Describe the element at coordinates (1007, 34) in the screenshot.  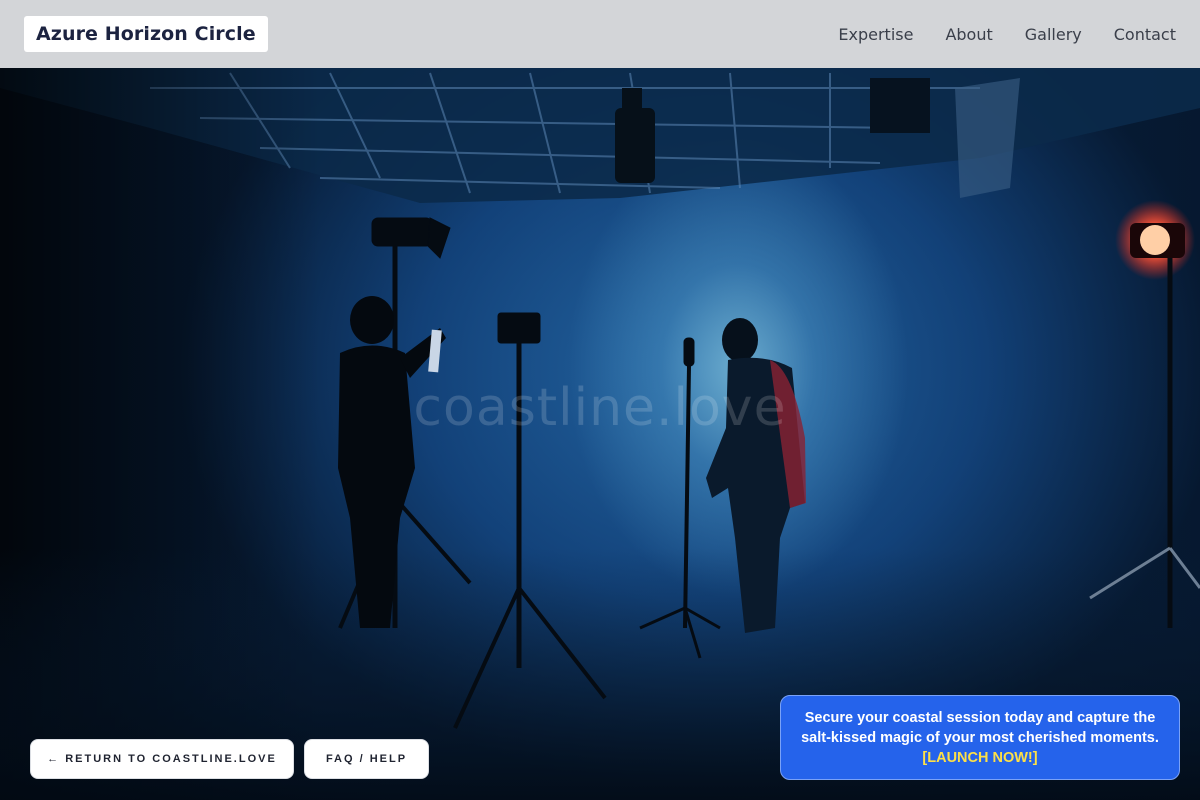
I see `main-nav: Expertise About Gallery Contact` at that location.